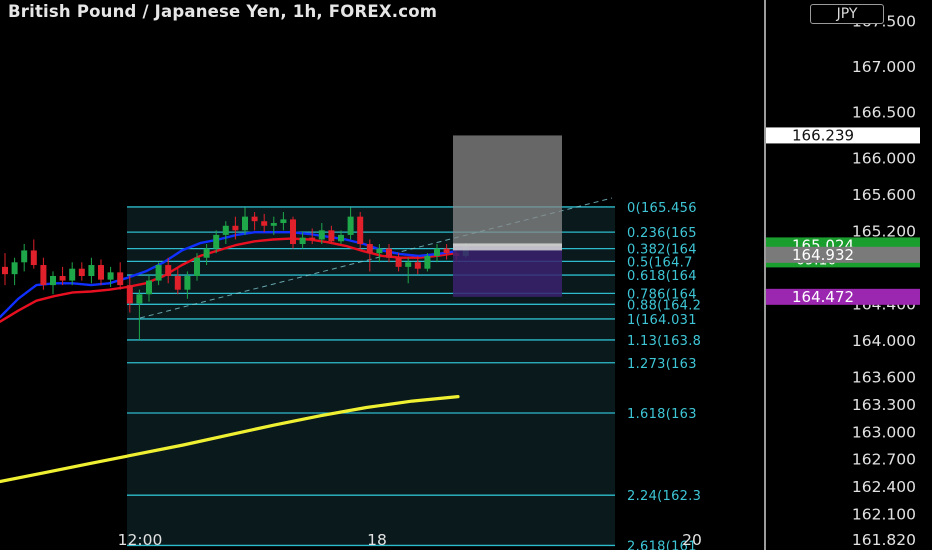 This screenshot has height=550, width=932. I want to click on time-tick-label: 18, so click(377, 540).